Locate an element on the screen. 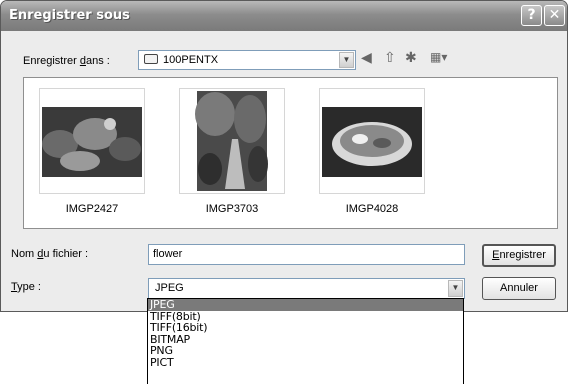 The width and height of the screenshot is (568, 384). save-in-label: Enregistrer dans : is located at coordinates (66, 61).